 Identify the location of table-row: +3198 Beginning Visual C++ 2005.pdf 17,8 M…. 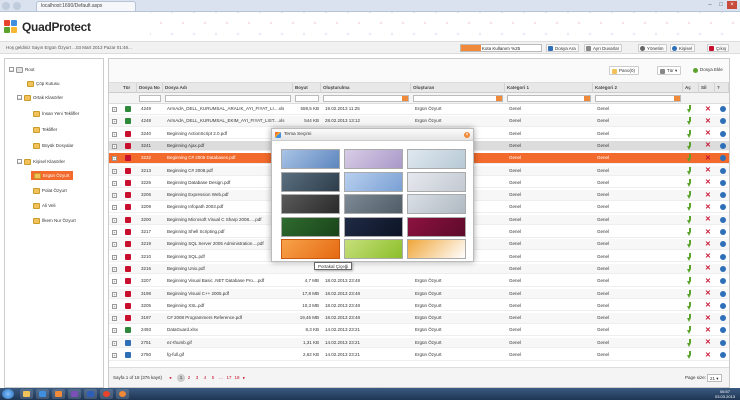
(419, 293).